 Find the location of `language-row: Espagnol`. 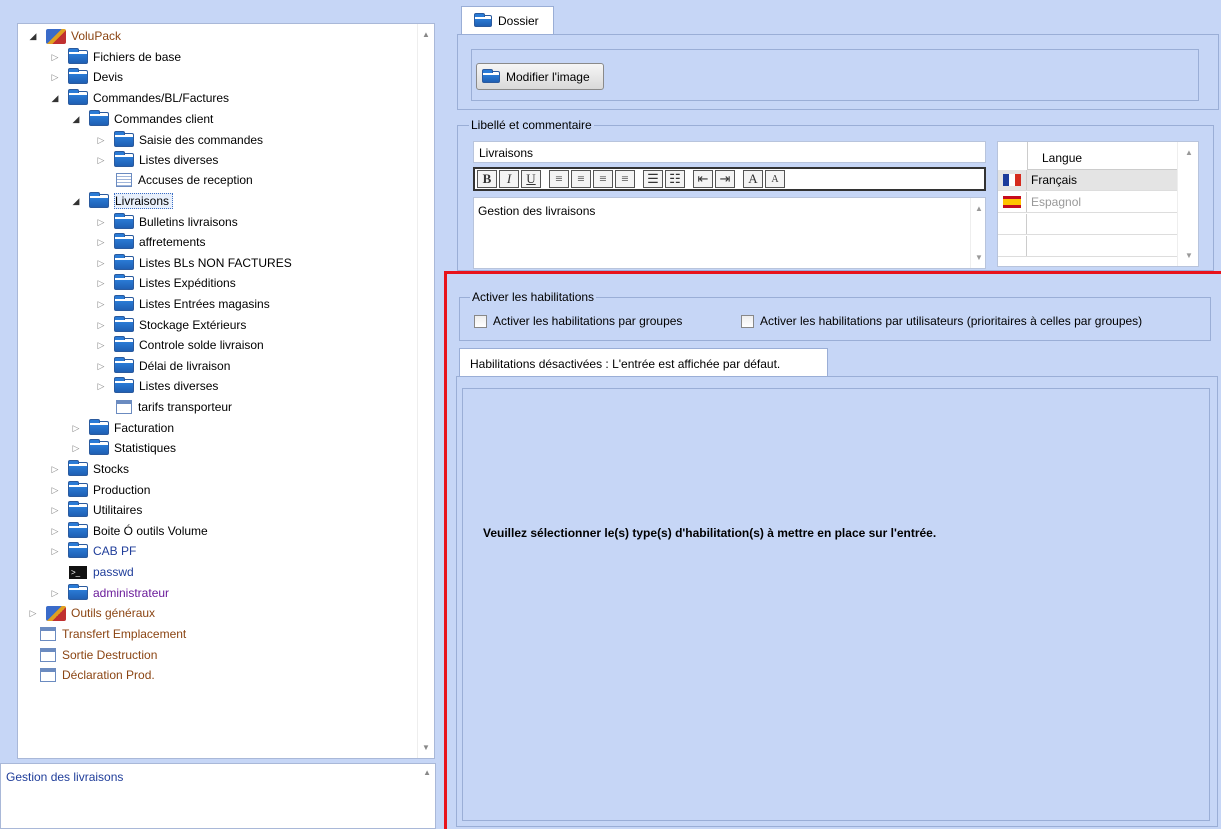

language-row: Espagnol is located at coordinates (1088, 202).